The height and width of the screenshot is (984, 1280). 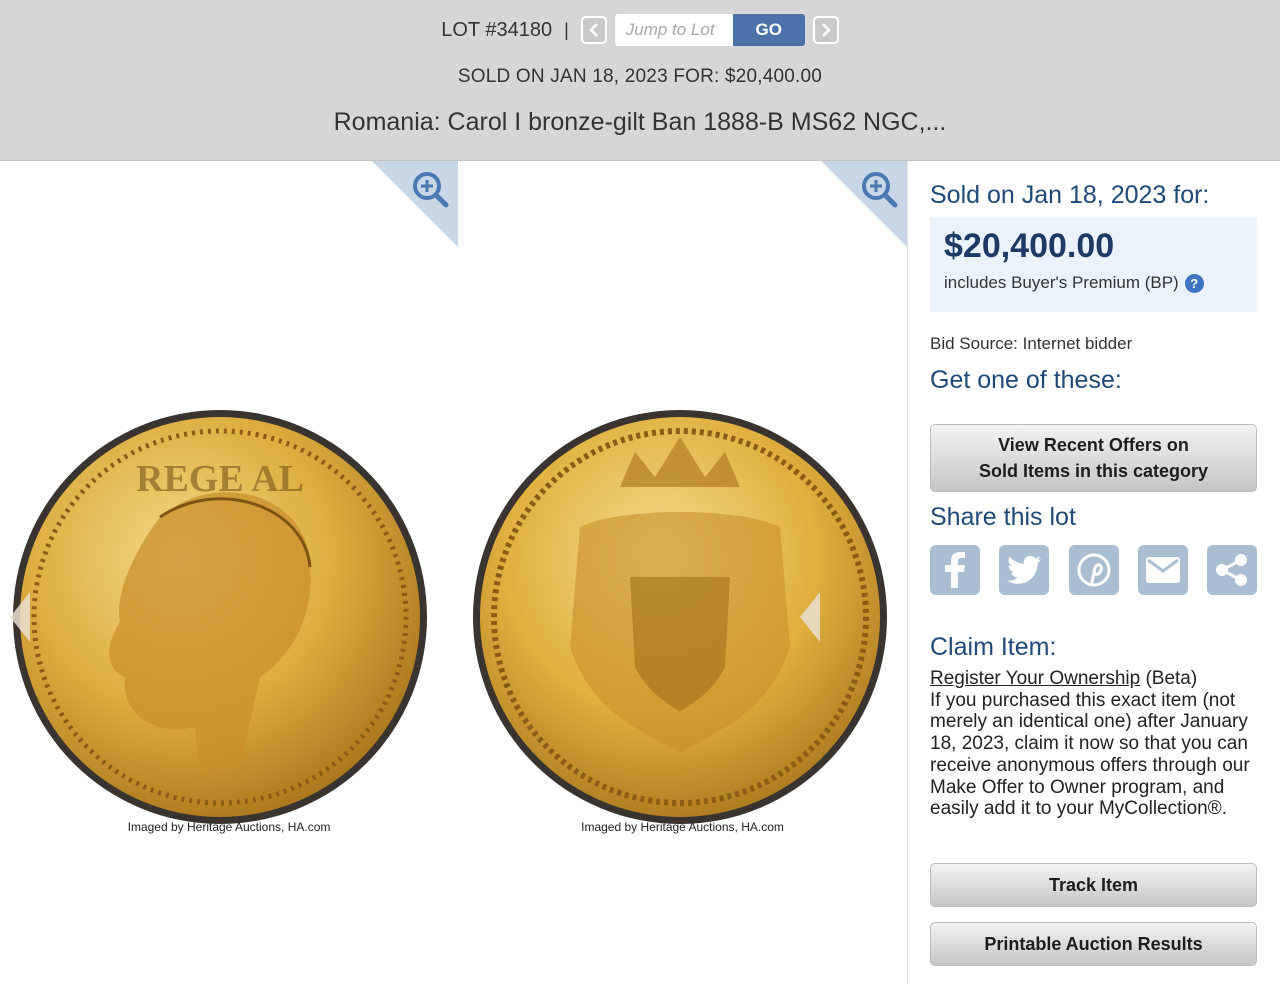 I want to click on chevron-right-icon, so click(x=826, y=30).